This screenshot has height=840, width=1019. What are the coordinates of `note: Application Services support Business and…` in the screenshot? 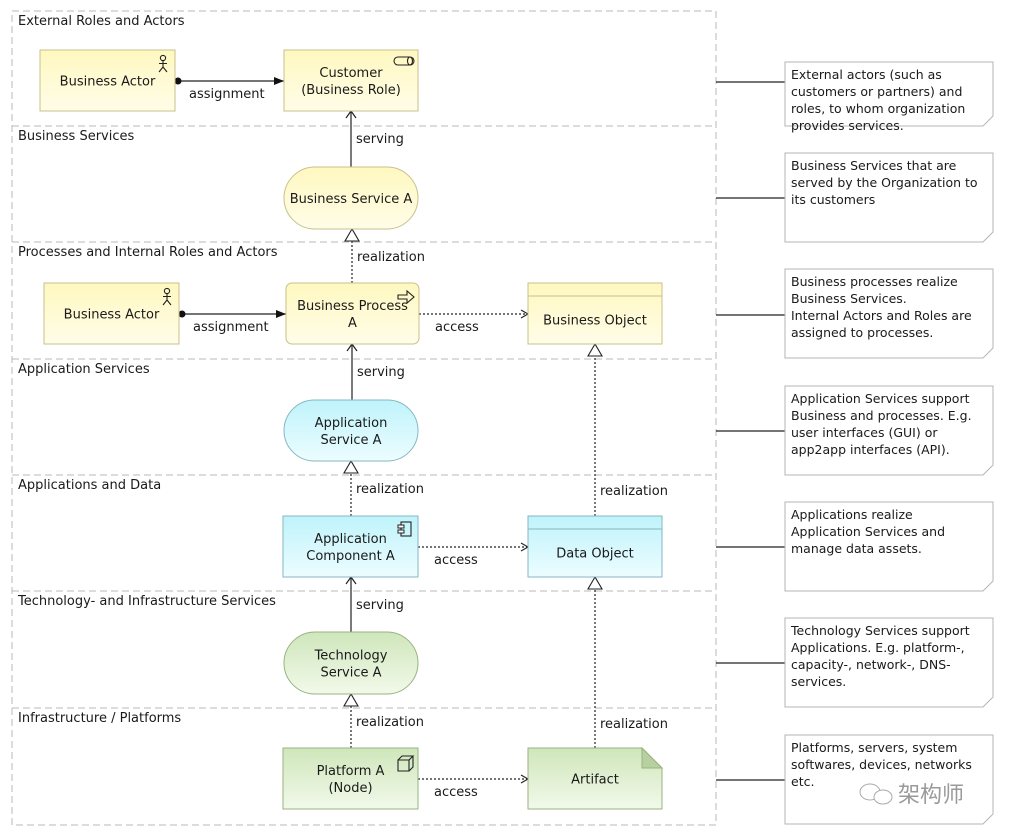 It's located at (855, 430).